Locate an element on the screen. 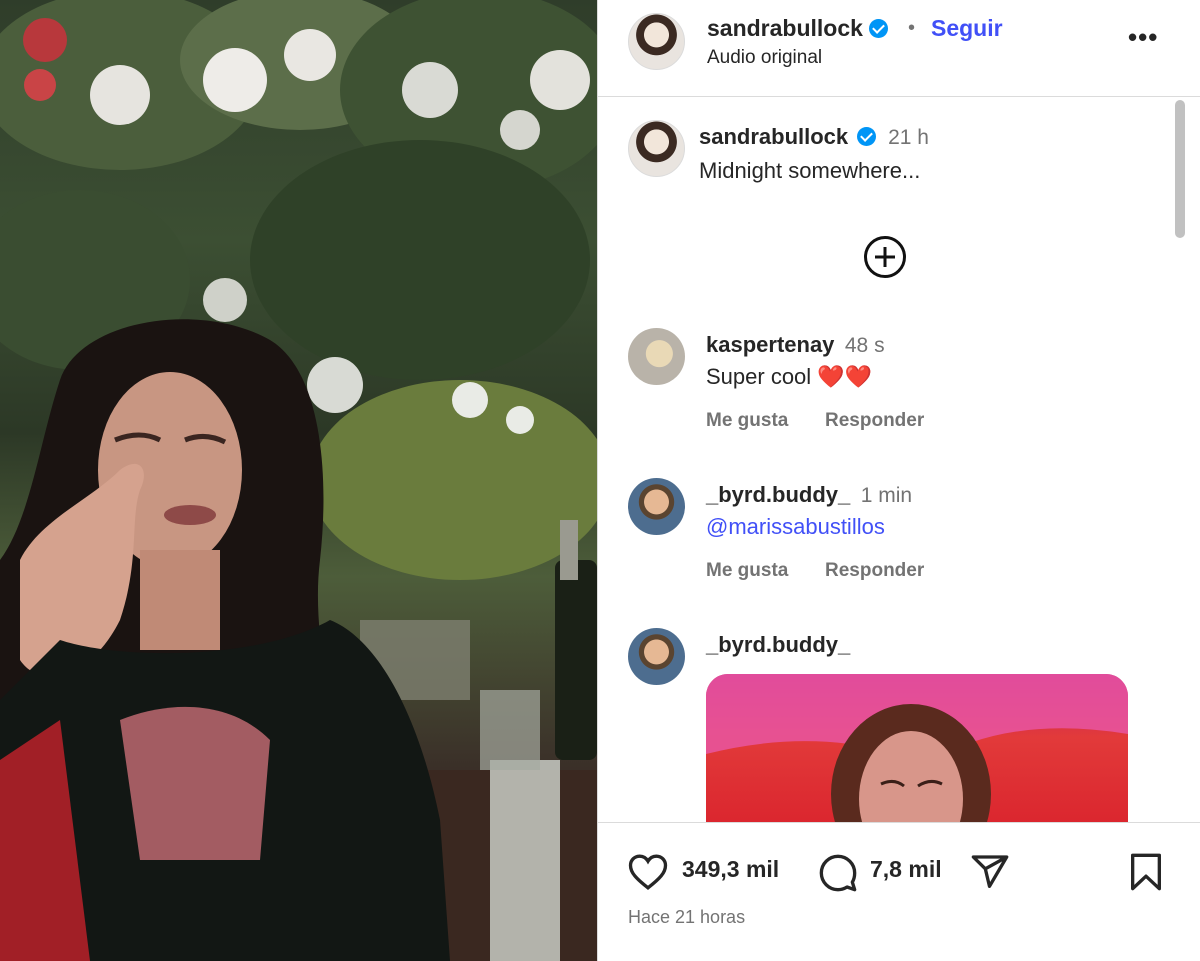 Image resolution: width=1200 pixels, height=961 pixels. post-timestamp: Hace 21 horas is located at coordinates (687, 917).